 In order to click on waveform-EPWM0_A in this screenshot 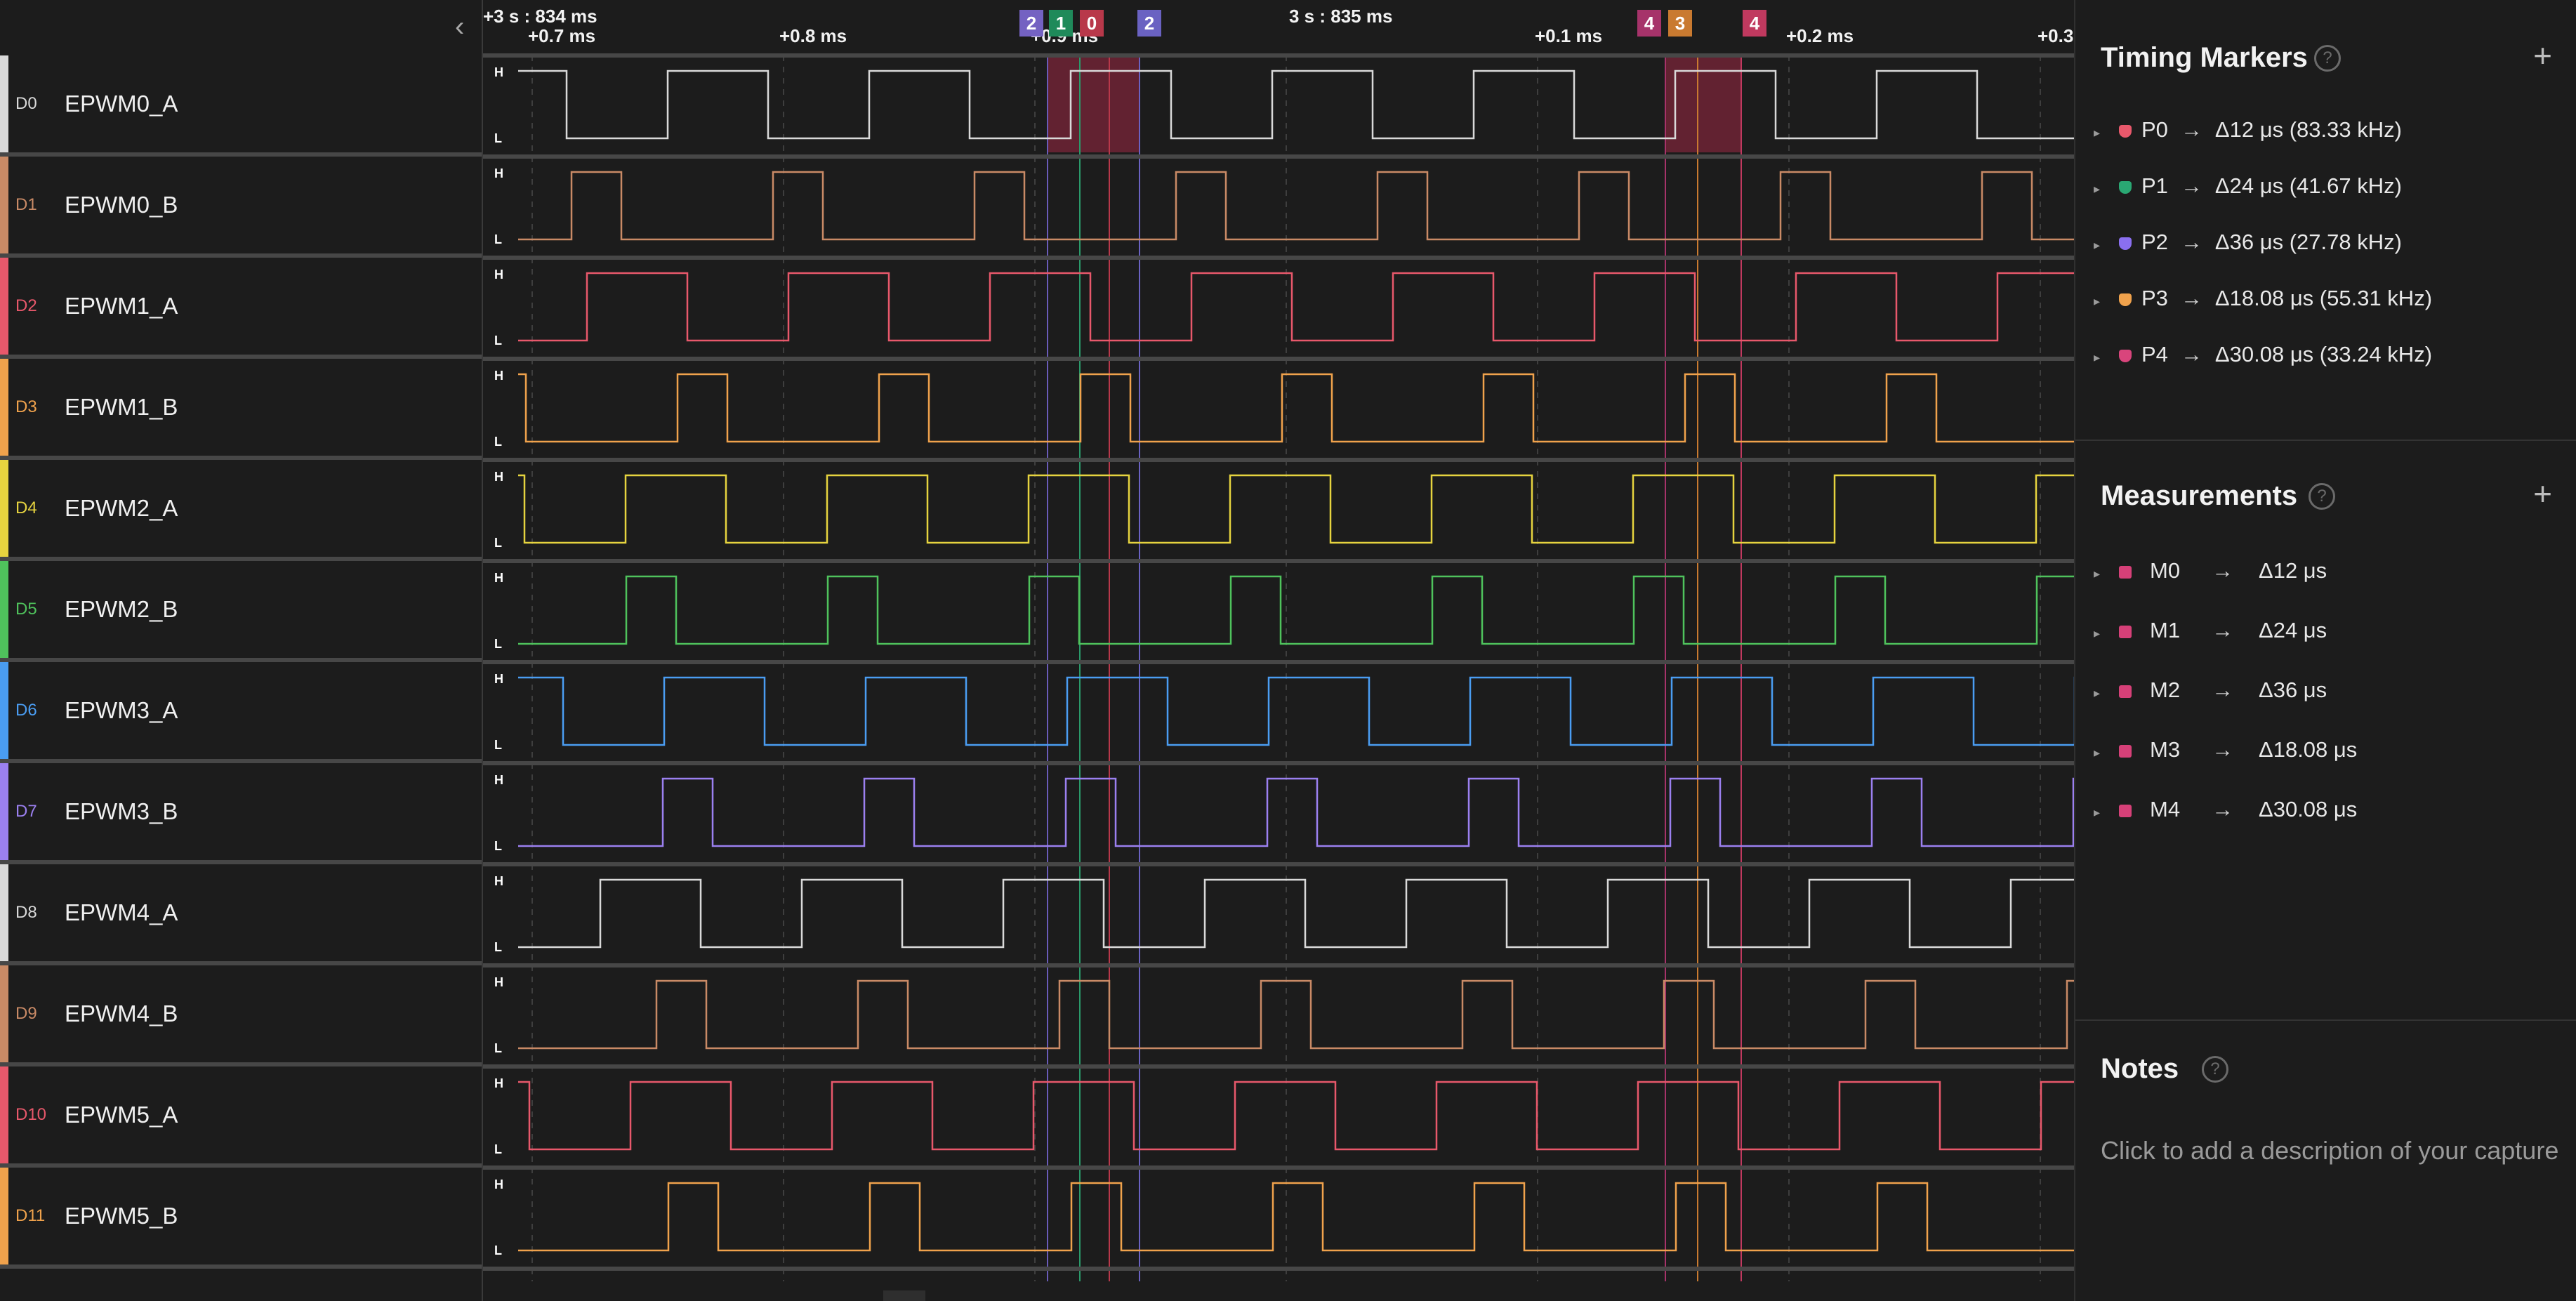, I will do `click(1296, 105)`.